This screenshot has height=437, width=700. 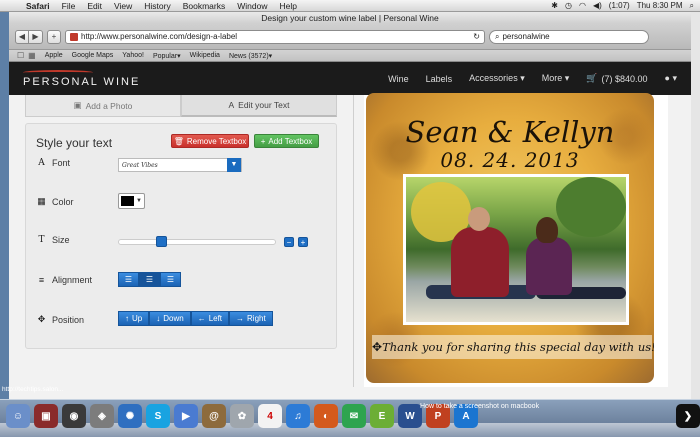 What do you see at coordinates (692, 6) in the screenshot?
I see `spotlight-icon: ⌕` at bounding box center [692, 6].